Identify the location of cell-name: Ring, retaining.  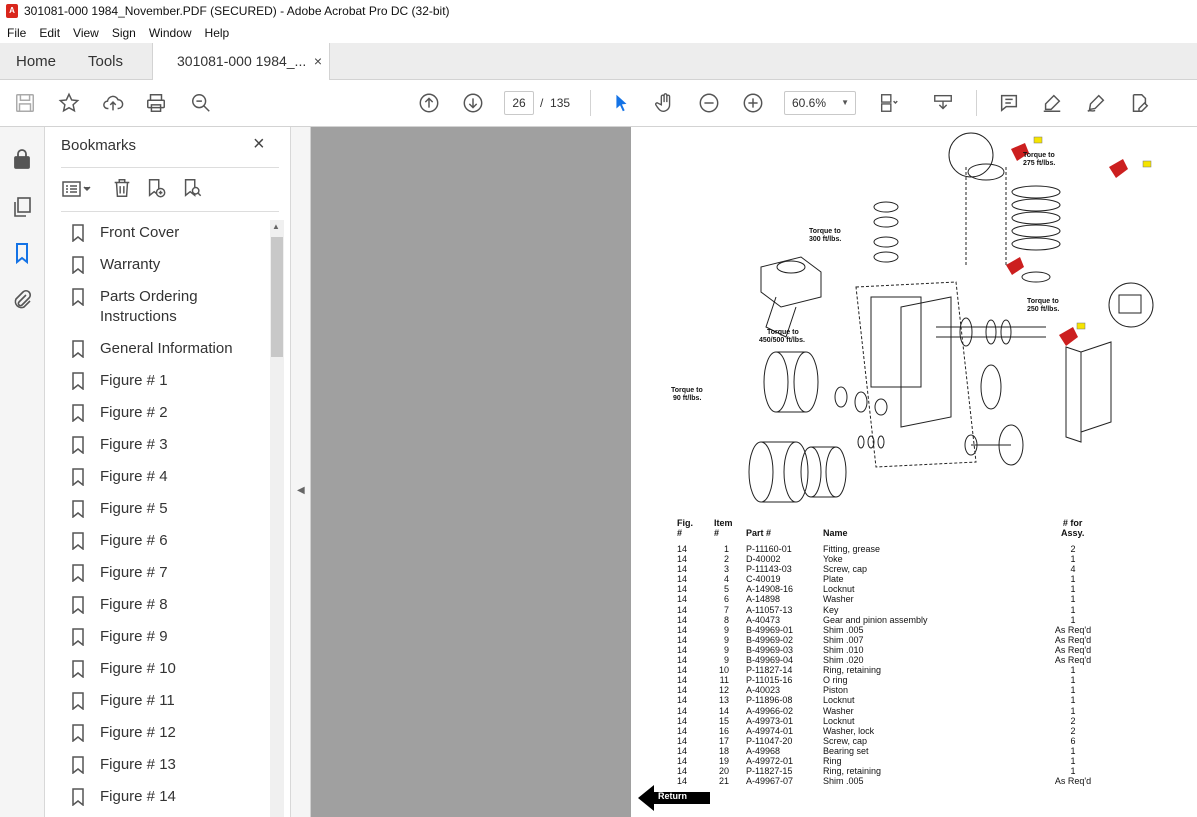
(852, 771).